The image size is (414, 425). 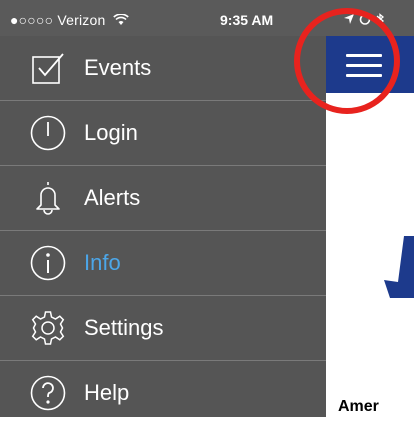 I want to click on menu-item-label: Alerts, so click(x=112, y=197).